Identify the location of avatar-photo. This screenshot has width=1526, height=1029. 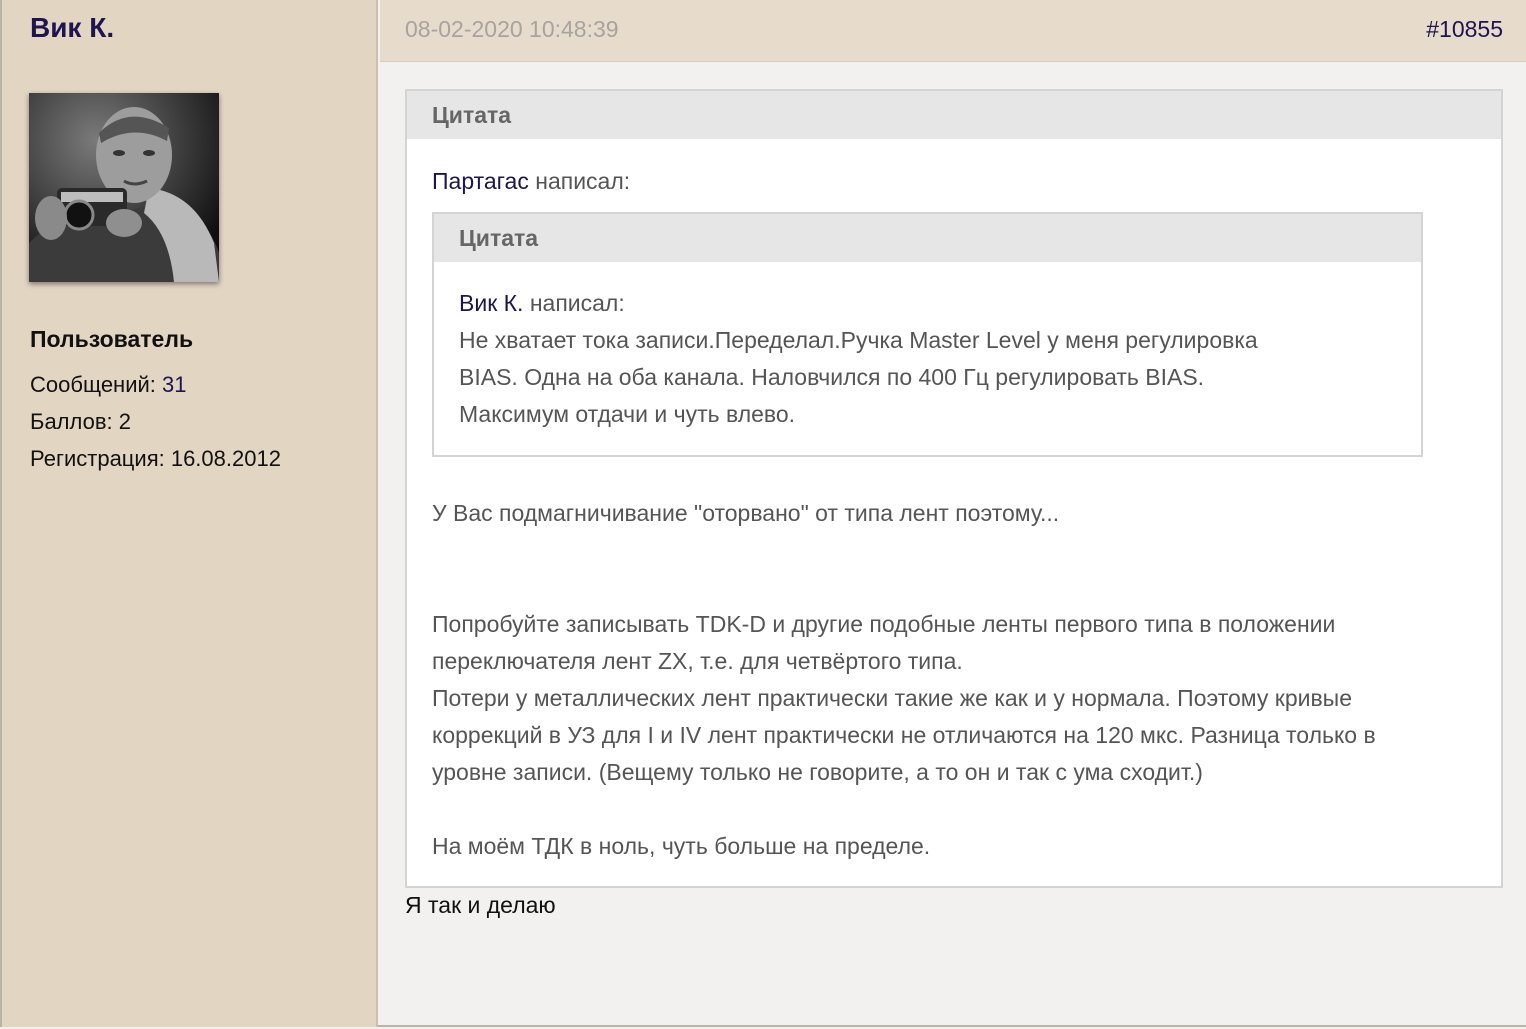
(124, 187).